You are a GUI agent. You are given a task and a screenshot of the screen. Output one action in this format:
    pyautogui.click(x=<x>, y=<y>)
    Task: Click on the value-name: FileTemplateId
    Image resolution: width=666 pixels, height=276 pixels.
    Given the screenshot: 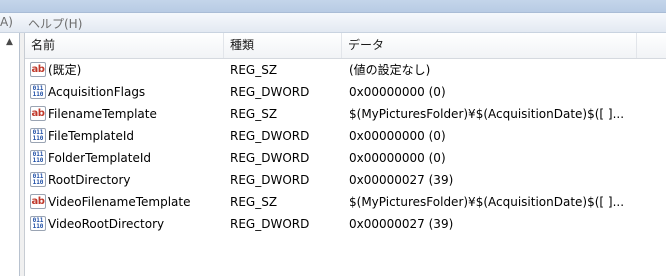 What is the action you would take?
    pyautogui.click(x=91, y=136)
    